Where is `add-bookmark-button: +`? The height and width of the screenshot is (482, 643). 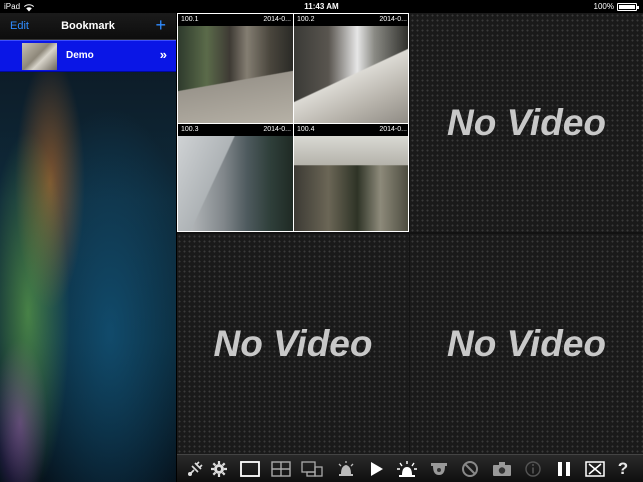 add-bookmark-button: + is located at coordinates (160, 25).